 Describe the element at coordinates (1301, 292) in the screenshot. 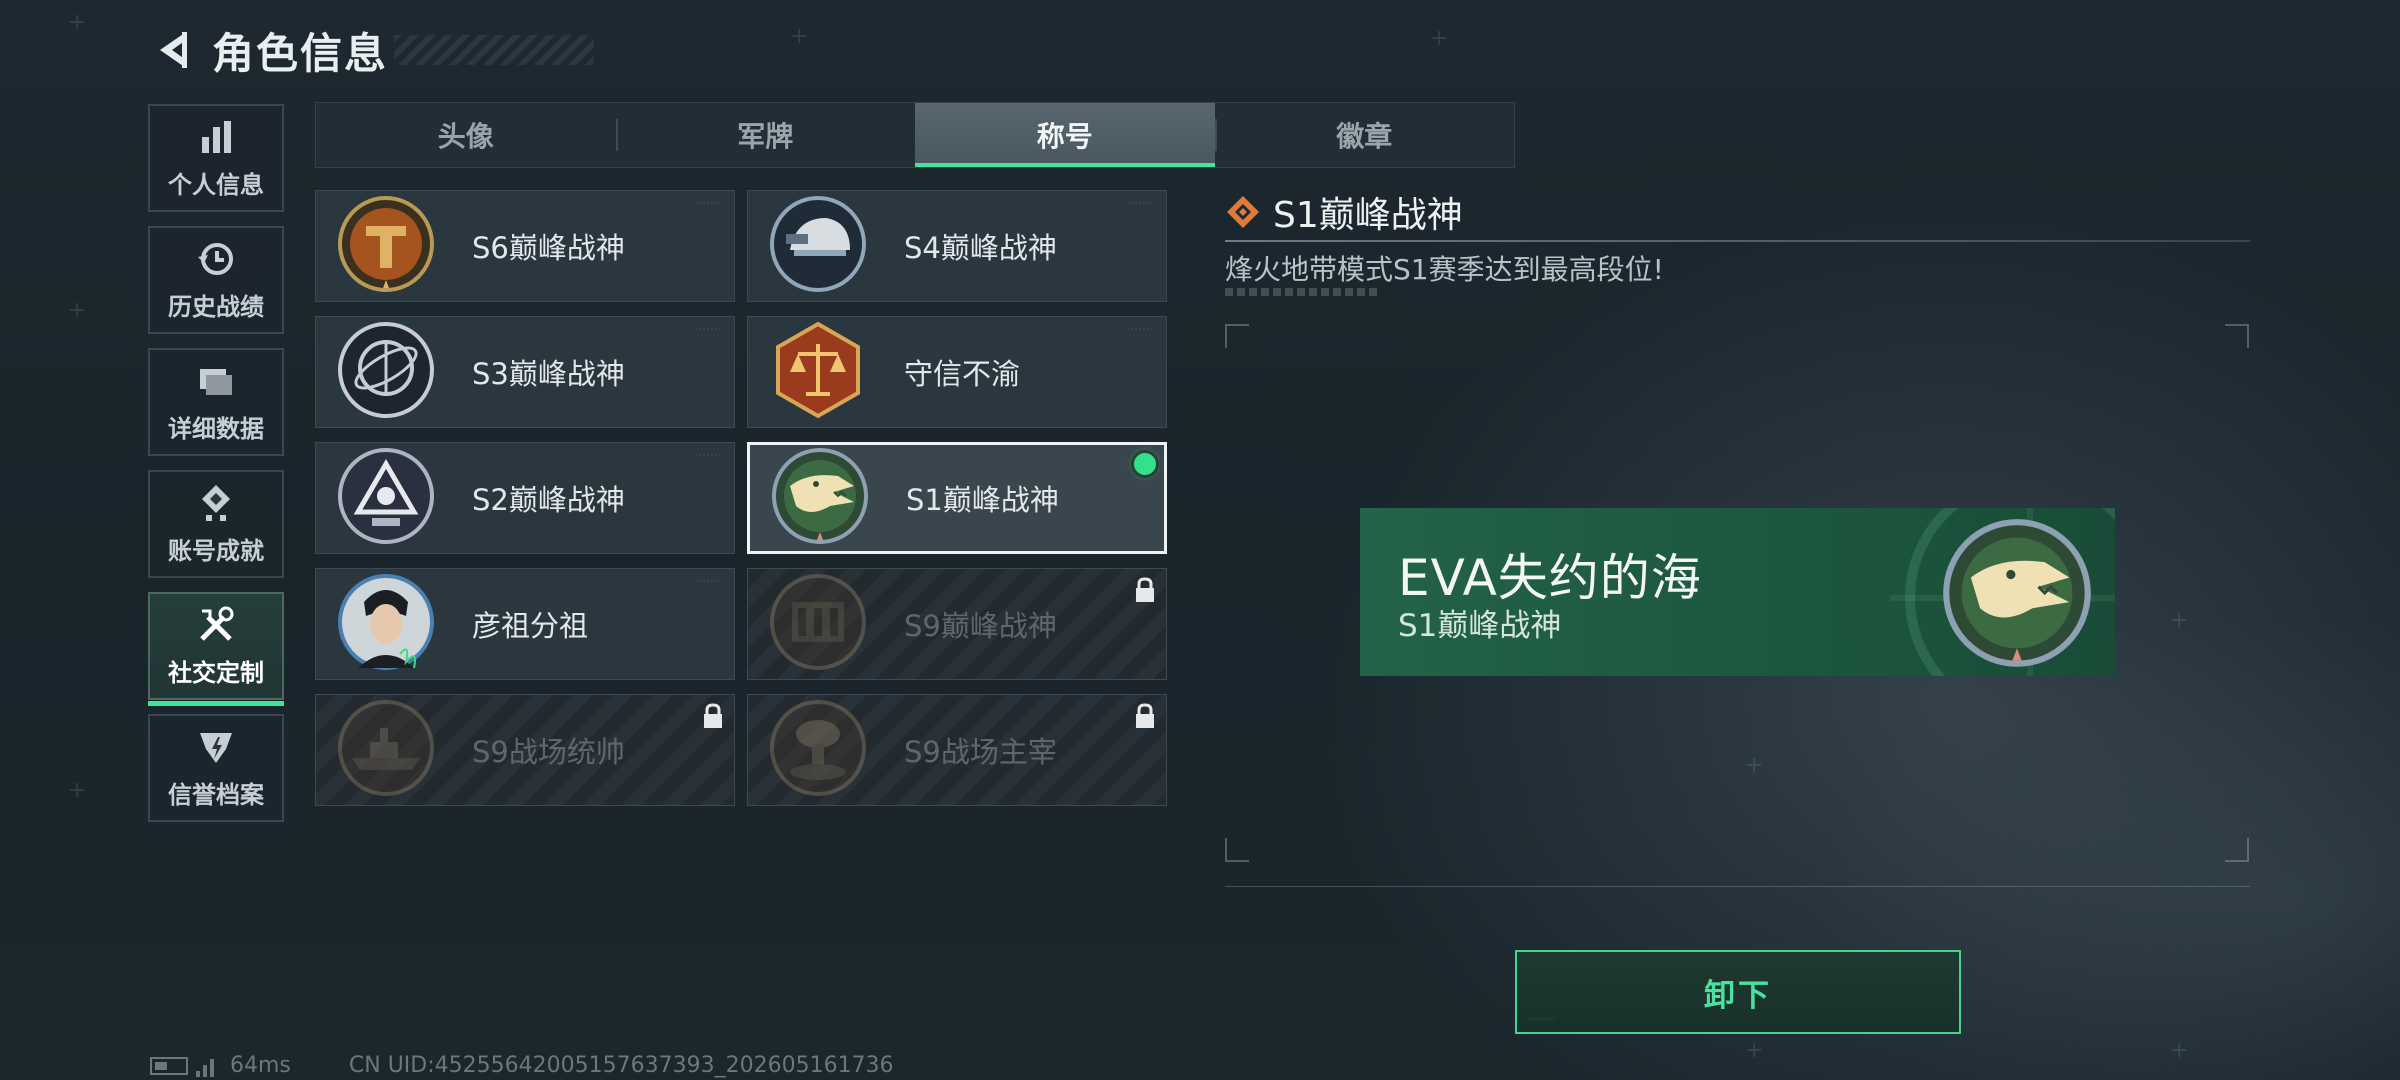

I see `detail-sub-decor` at that location.